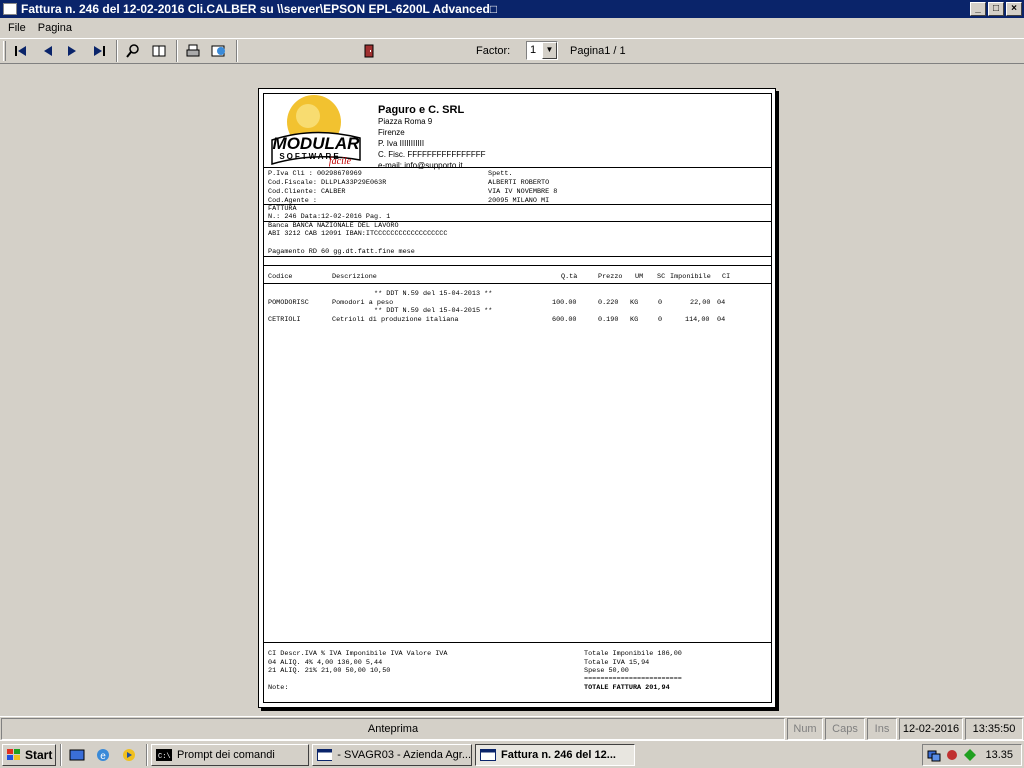  What do you see at coordinates (164, 754) in the screenshot?
I see `console-icon: C:\` at bounding box center [164, 754].